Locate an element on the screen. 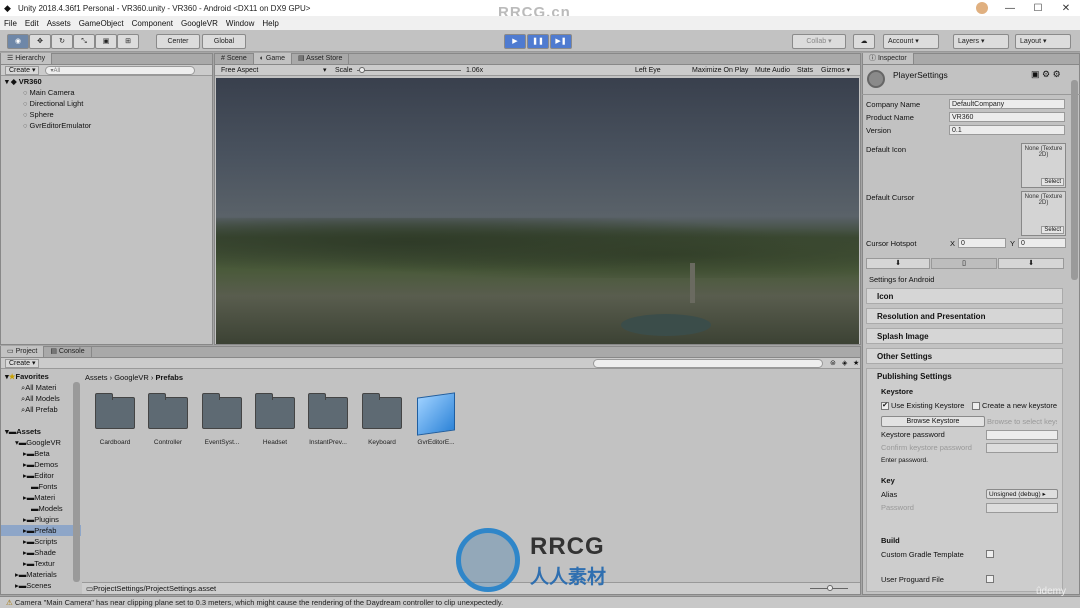  keystore-password-field is located at coordinates (1022, 435).